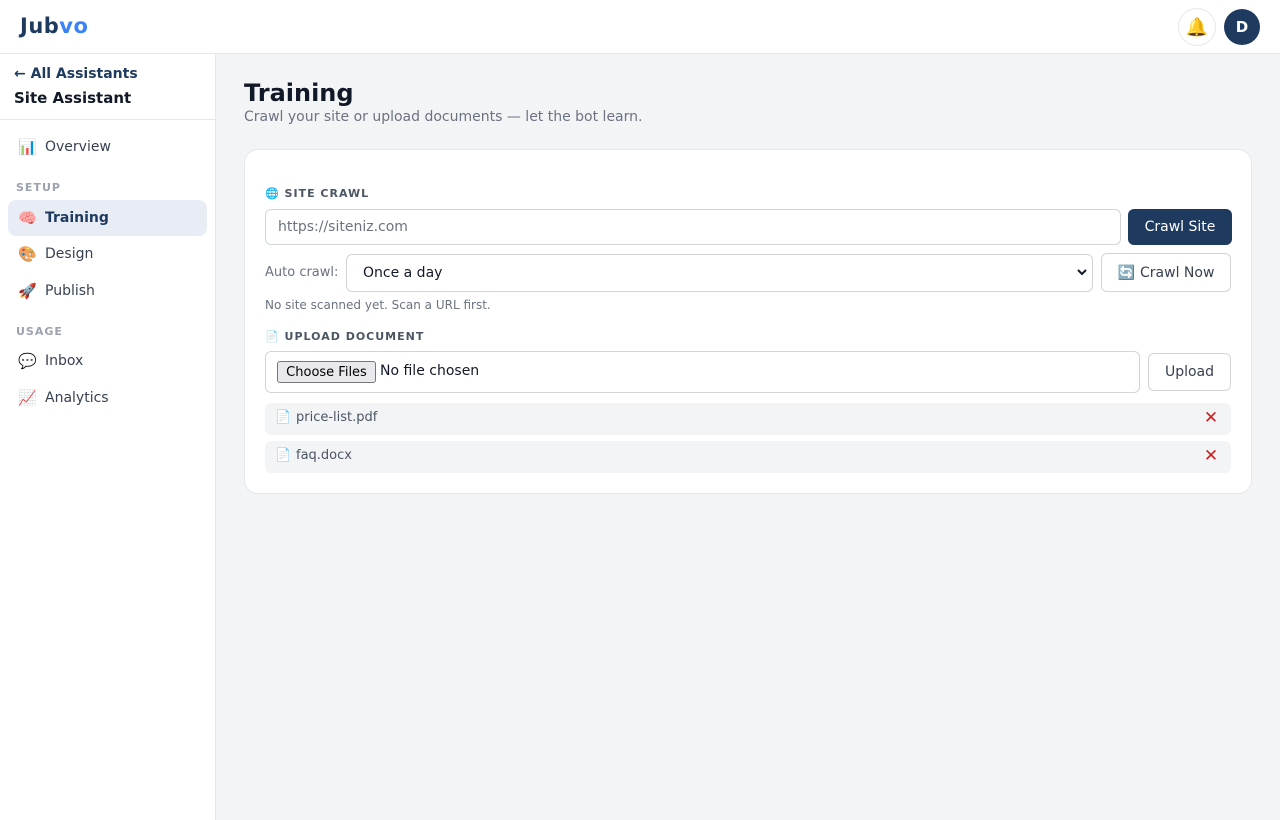 The height and width of the screenshot is (820, 1280). I want to click on notifications-button: 🔔, so click(1197, 27).